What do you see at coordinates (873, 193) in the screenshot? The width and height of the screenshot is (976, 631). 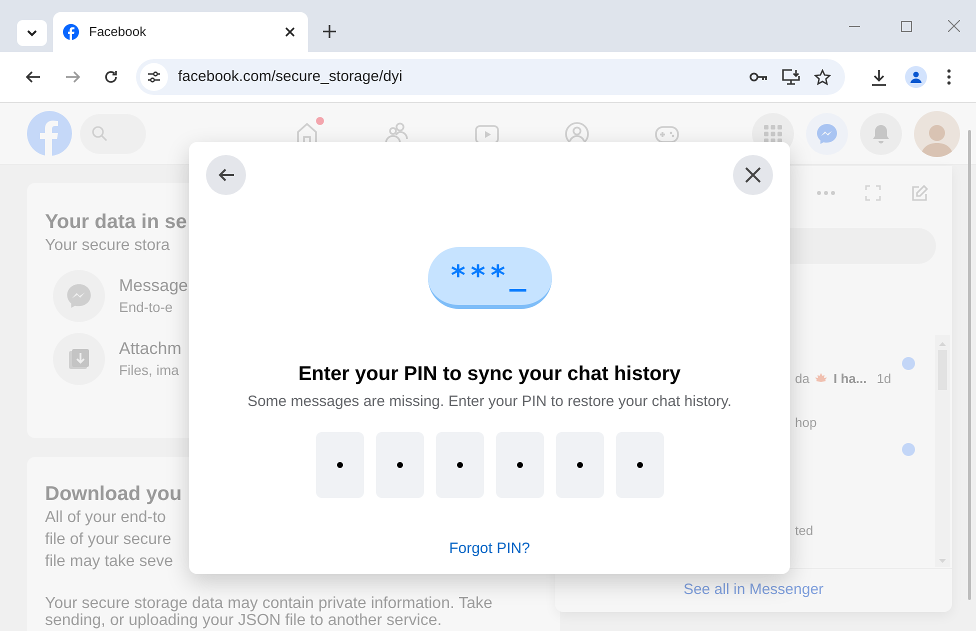 I see `expand-icon` at bounding box center [873, 193].